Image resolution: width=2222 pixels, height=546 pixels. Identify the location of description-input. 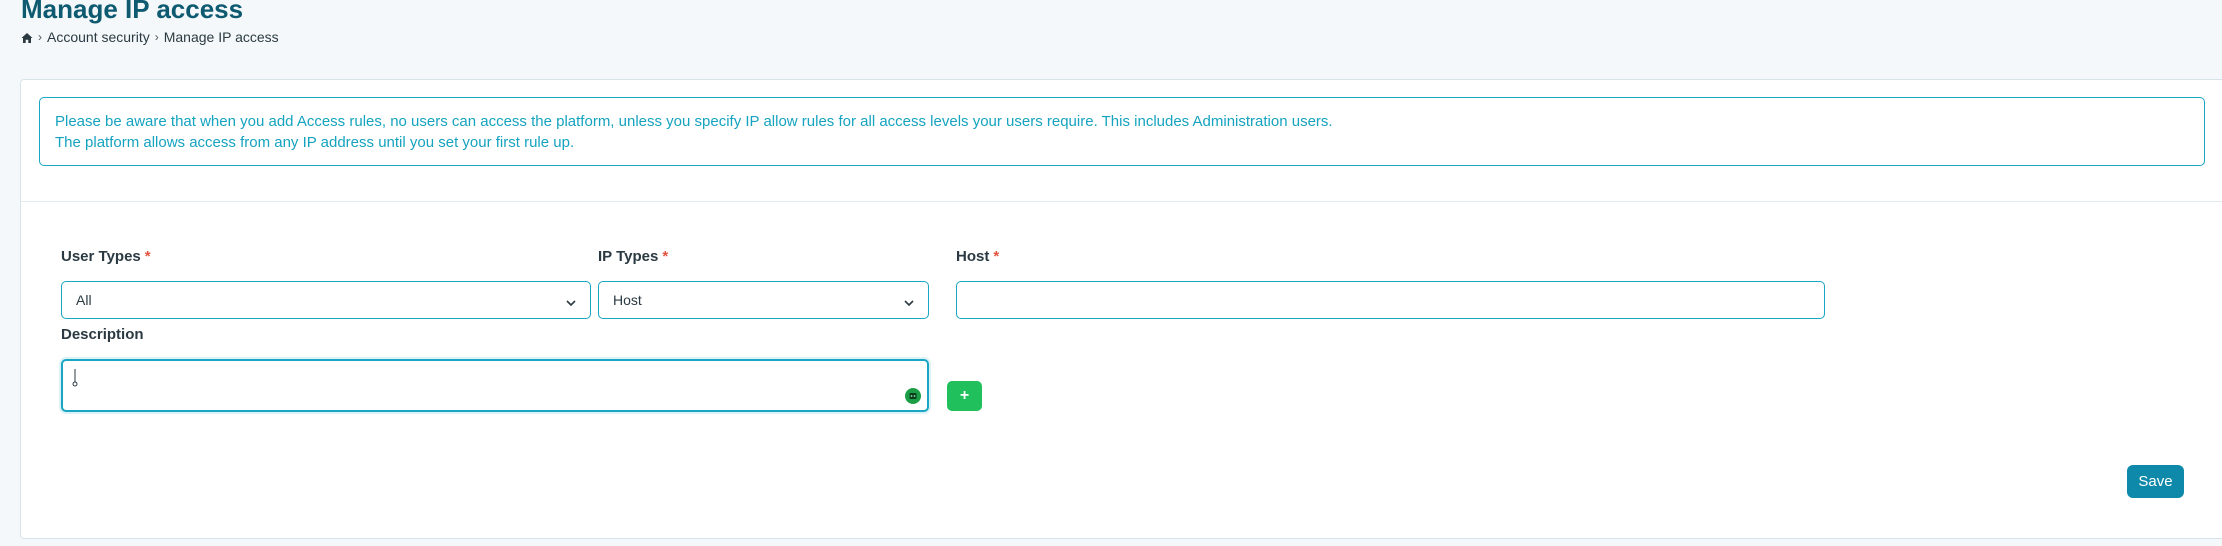
(495, 385).